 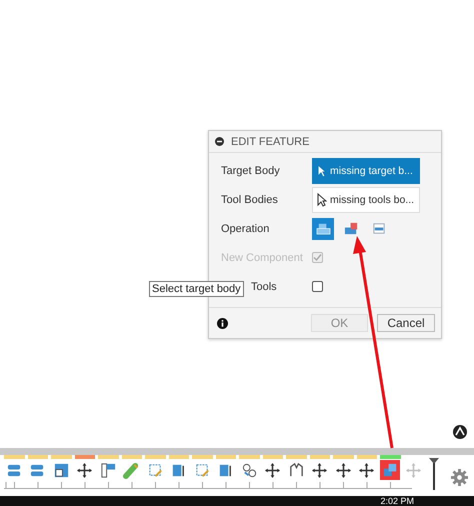 I want to click on cancel-button: Cancel, so click(x=406, y=323).